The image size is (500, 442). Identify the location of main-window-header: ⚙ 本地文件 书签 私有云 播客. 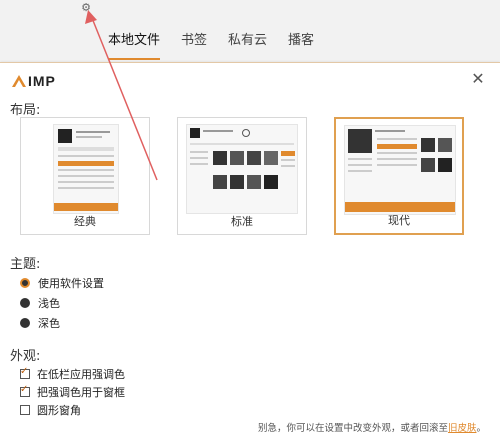
(250, 31).